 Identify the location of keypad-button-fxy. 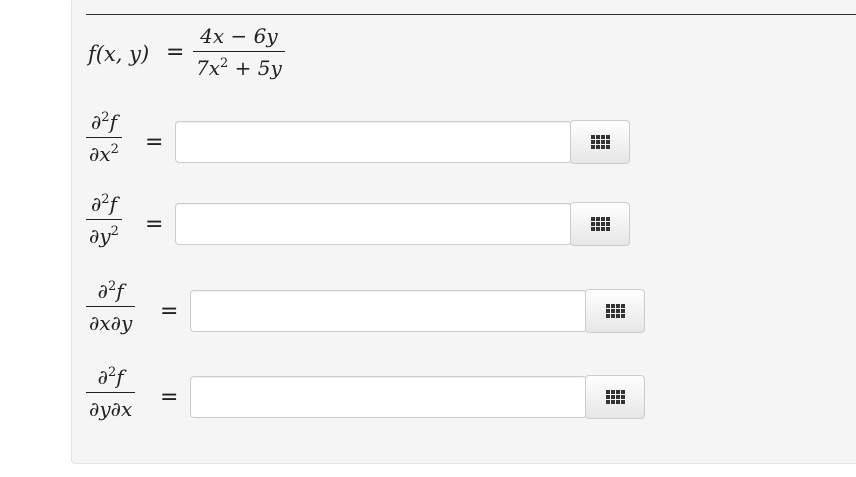
(615, 311).